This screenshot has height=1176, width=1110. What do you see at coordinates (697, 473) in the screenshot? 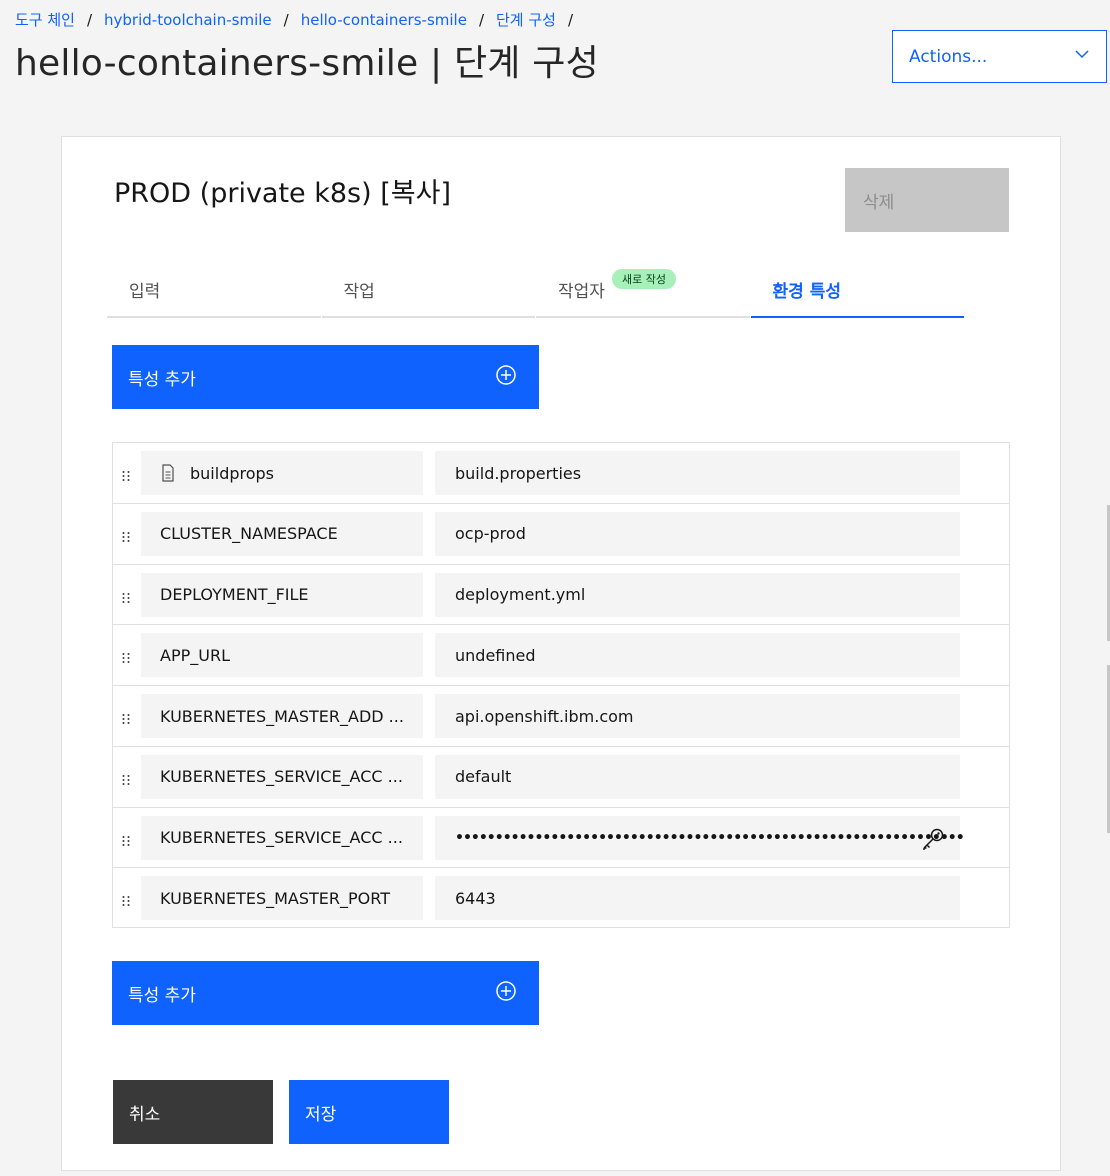
I see `property-value: build.properties` at bounding box center [697, 473].